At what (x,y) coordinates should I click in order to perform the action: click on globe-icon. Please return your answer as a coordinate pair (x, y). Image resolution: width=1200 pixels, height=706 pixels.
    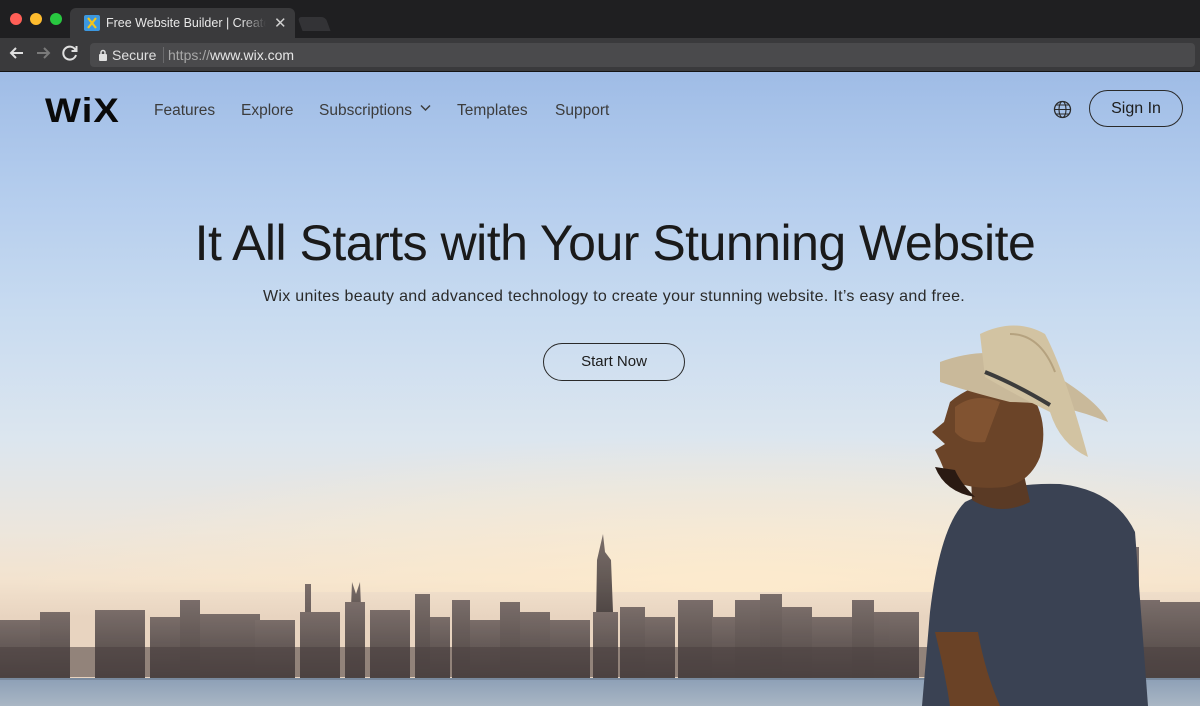
    Looking at the image, I should click on (1062, 109).